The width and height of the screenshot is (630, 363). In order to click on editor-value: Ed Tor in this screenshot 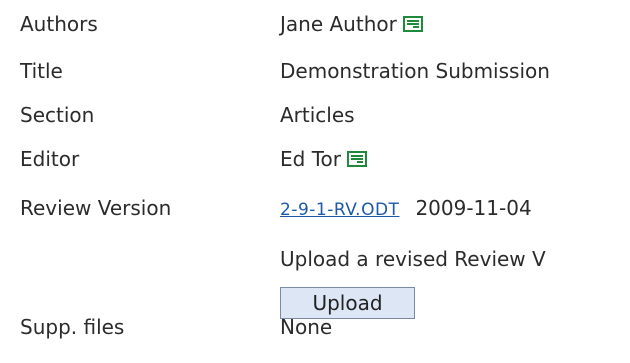, I will do `click(323, 159)`.